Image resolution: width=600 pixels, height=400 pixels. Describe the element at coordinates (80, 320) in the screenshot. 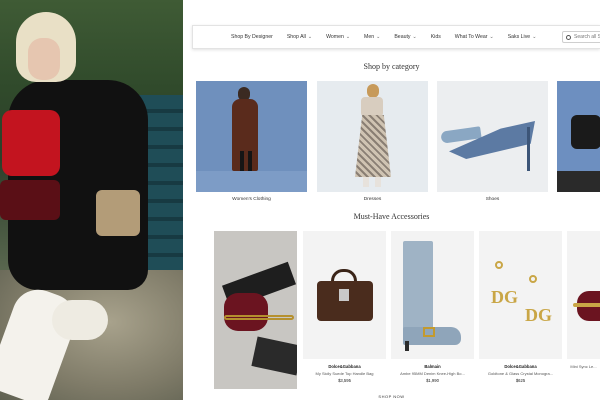

I see `white-boot` at that location.